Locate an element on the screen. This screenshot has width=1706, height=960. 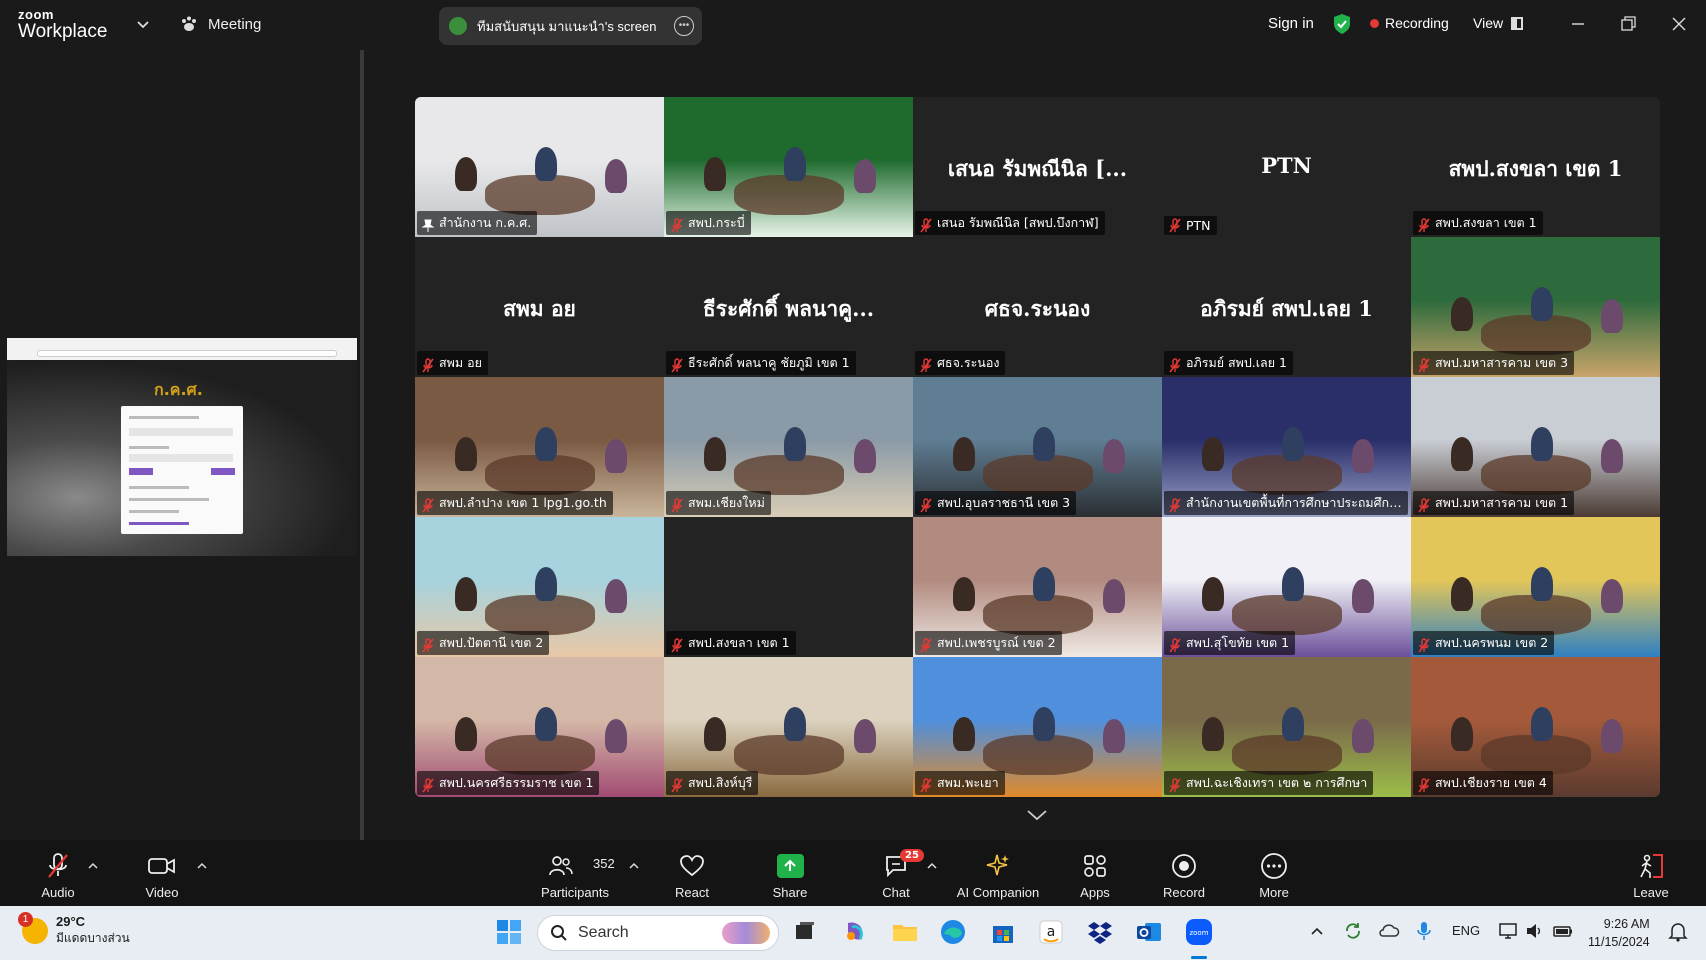
weather-badge: 1 is located at coordinates (25, 919).